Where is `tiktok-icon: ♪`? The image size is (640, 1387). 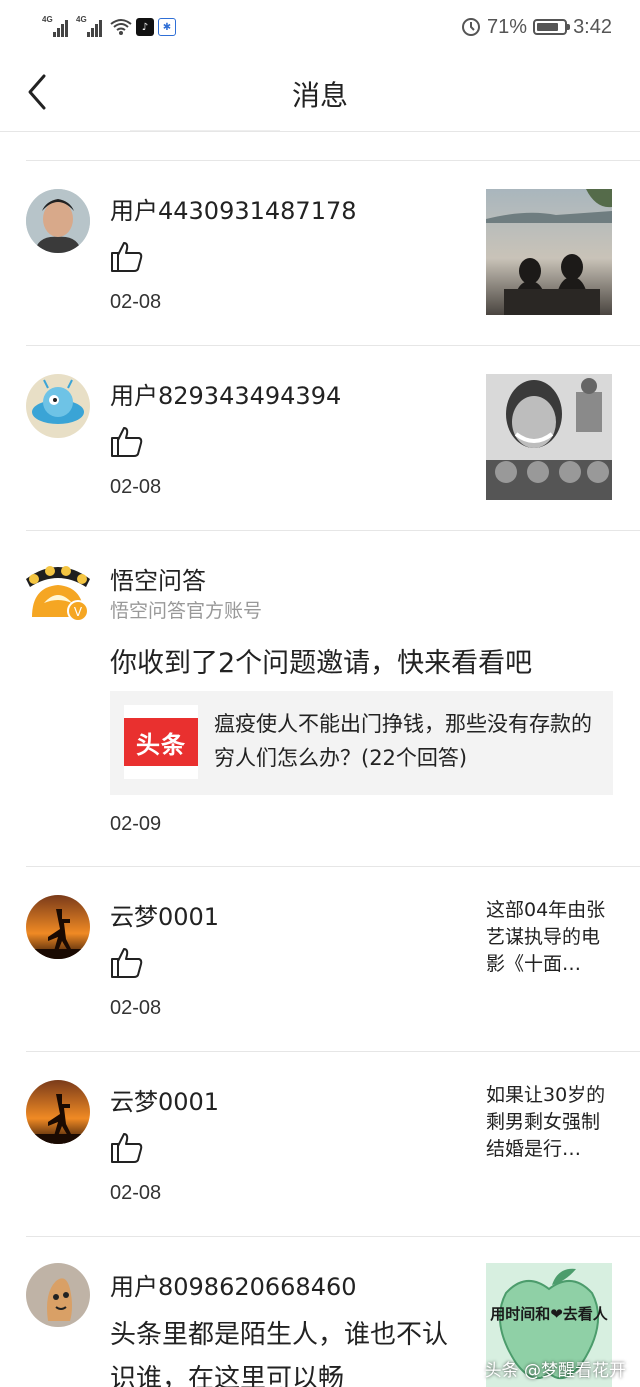 tiktok-icon: ♪ is located at coordinates (145, 27).